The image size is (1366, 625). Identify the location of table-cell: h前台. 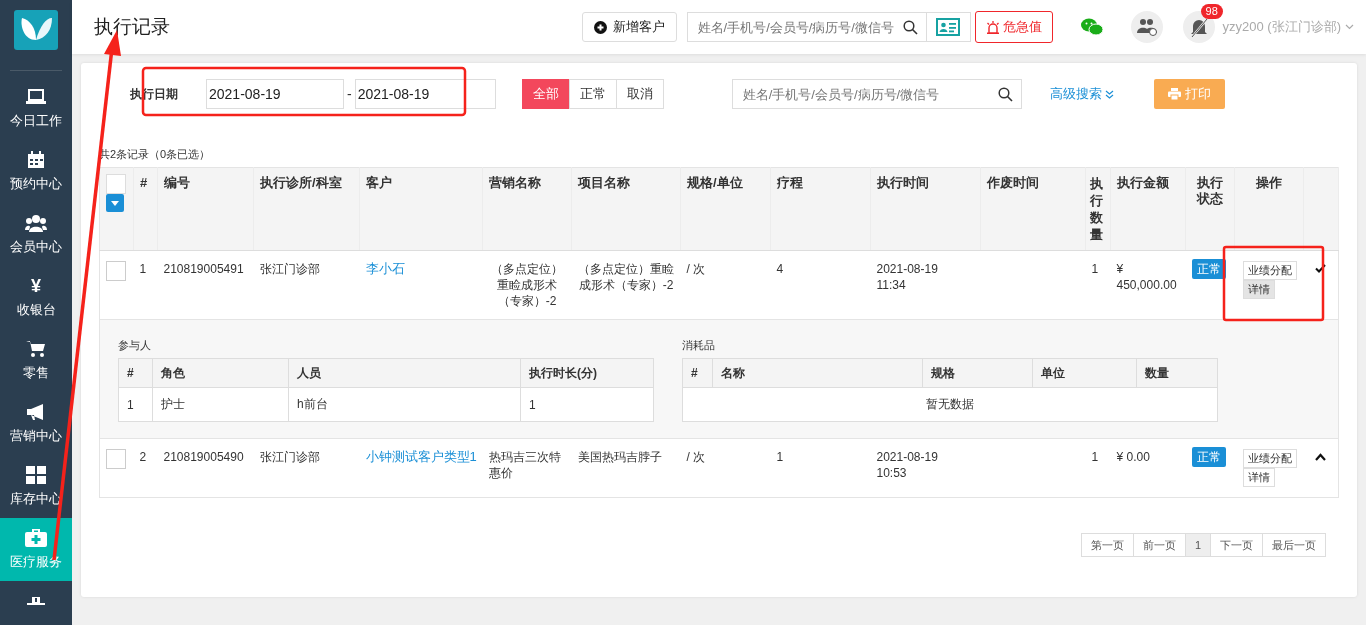
(404, 404).